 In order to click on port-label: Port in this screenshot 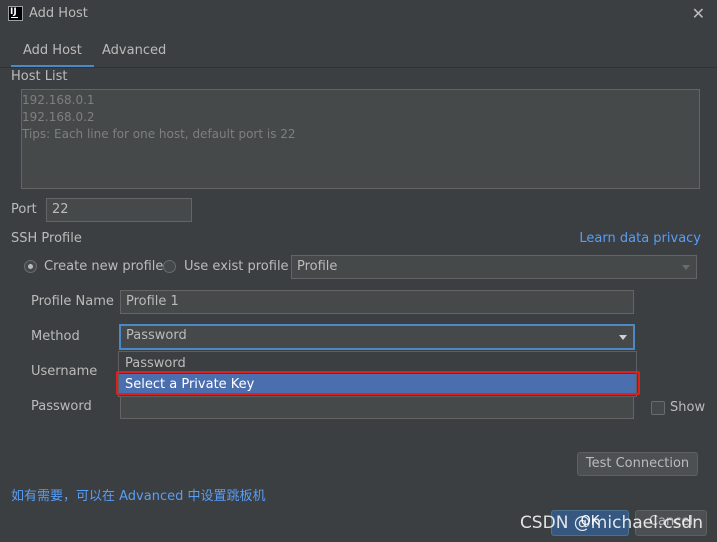, I will do `click(24, 209)`.